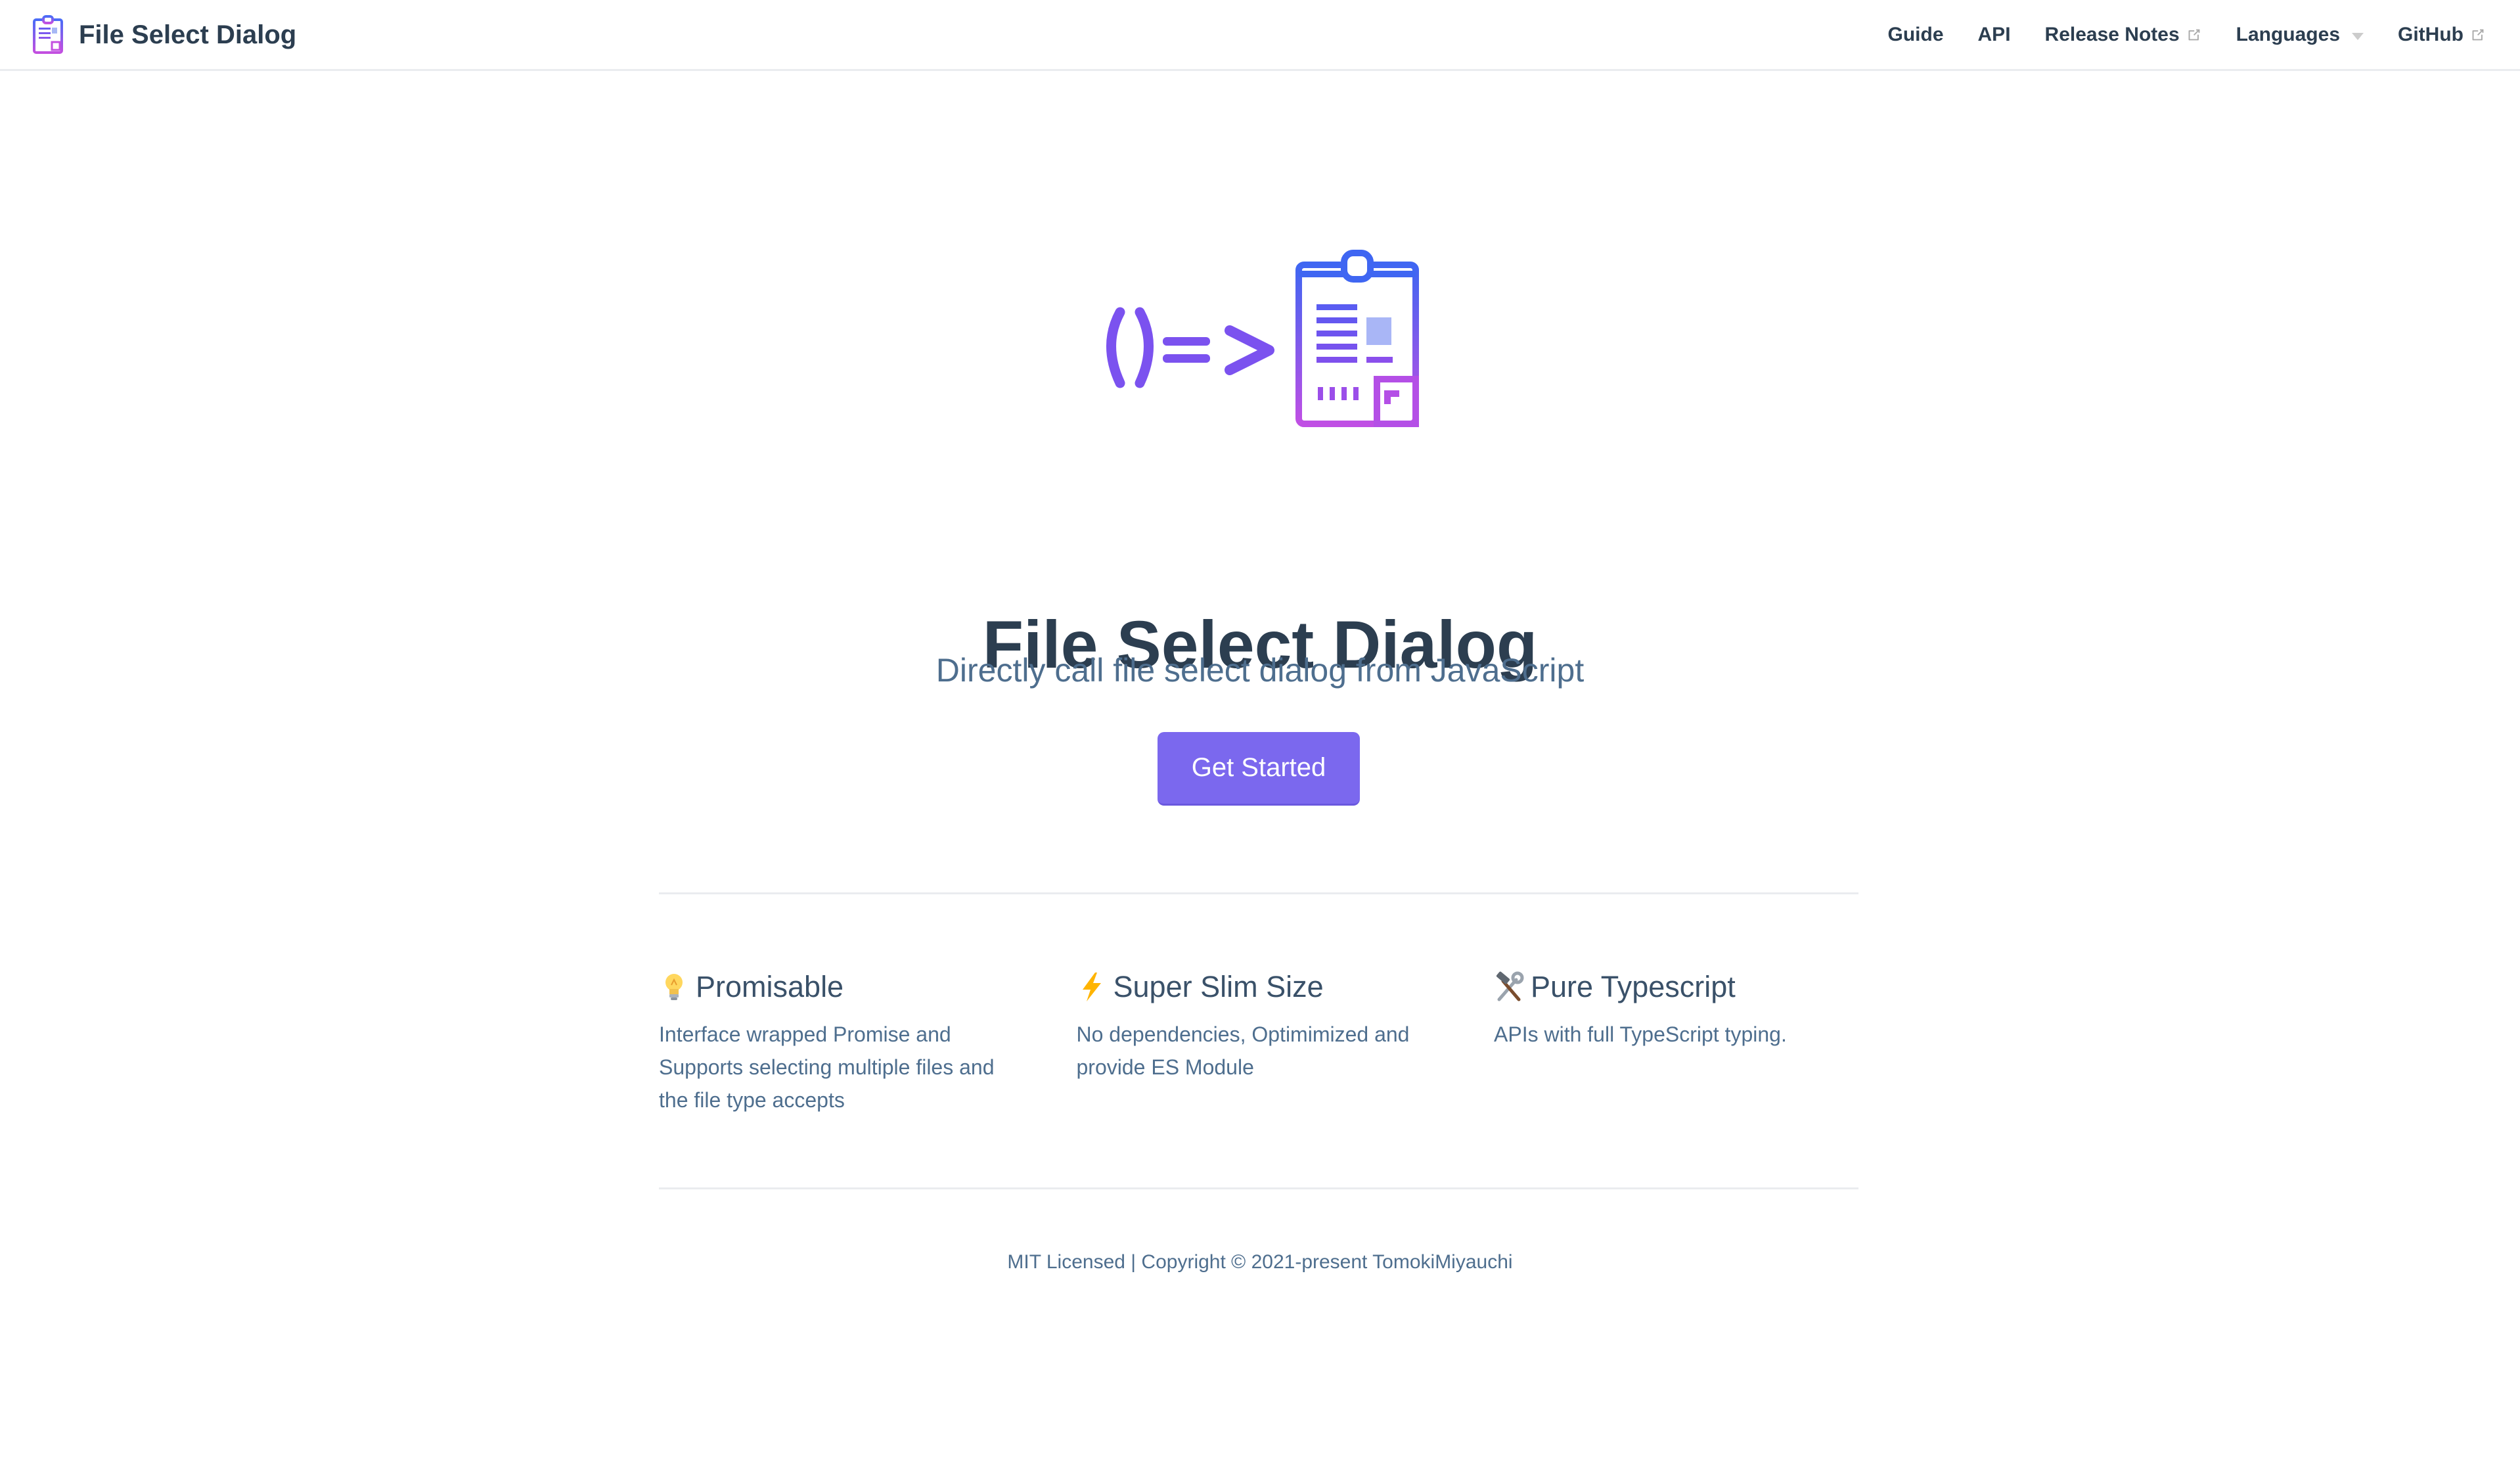 The image size is (2520, 1468). Describe the element at coordinates (1640, 1034) in the screenshot. I see `feature-details: APIs with full TypeScript typing.` at that location.